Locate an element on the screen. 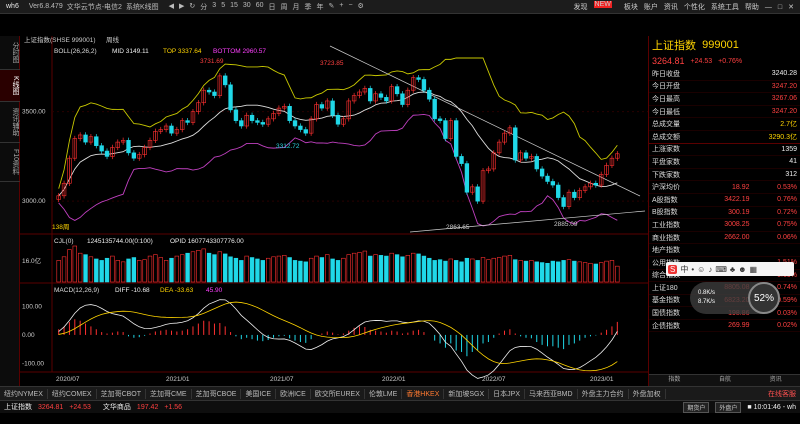 The image size is (800, 424). panel-tab-news: 资讯 is located at coordinates (775, 380).